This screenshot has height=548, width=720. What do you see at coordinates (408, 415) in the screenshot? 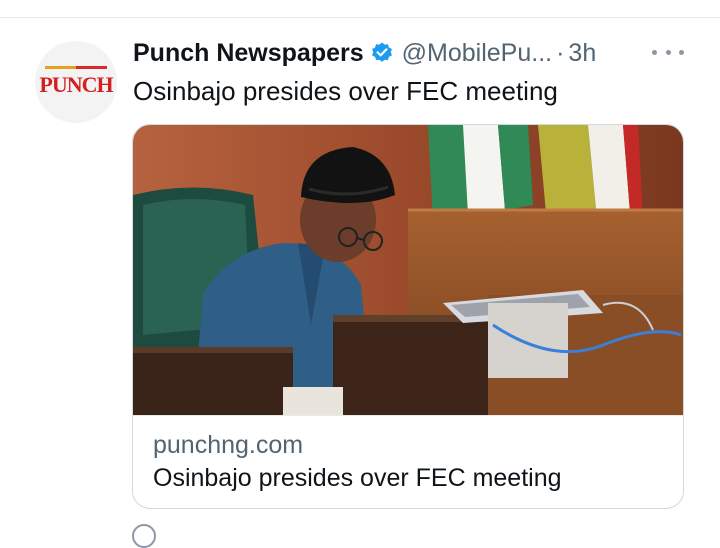
I see `card-divider` at bounding box center [408, 415].